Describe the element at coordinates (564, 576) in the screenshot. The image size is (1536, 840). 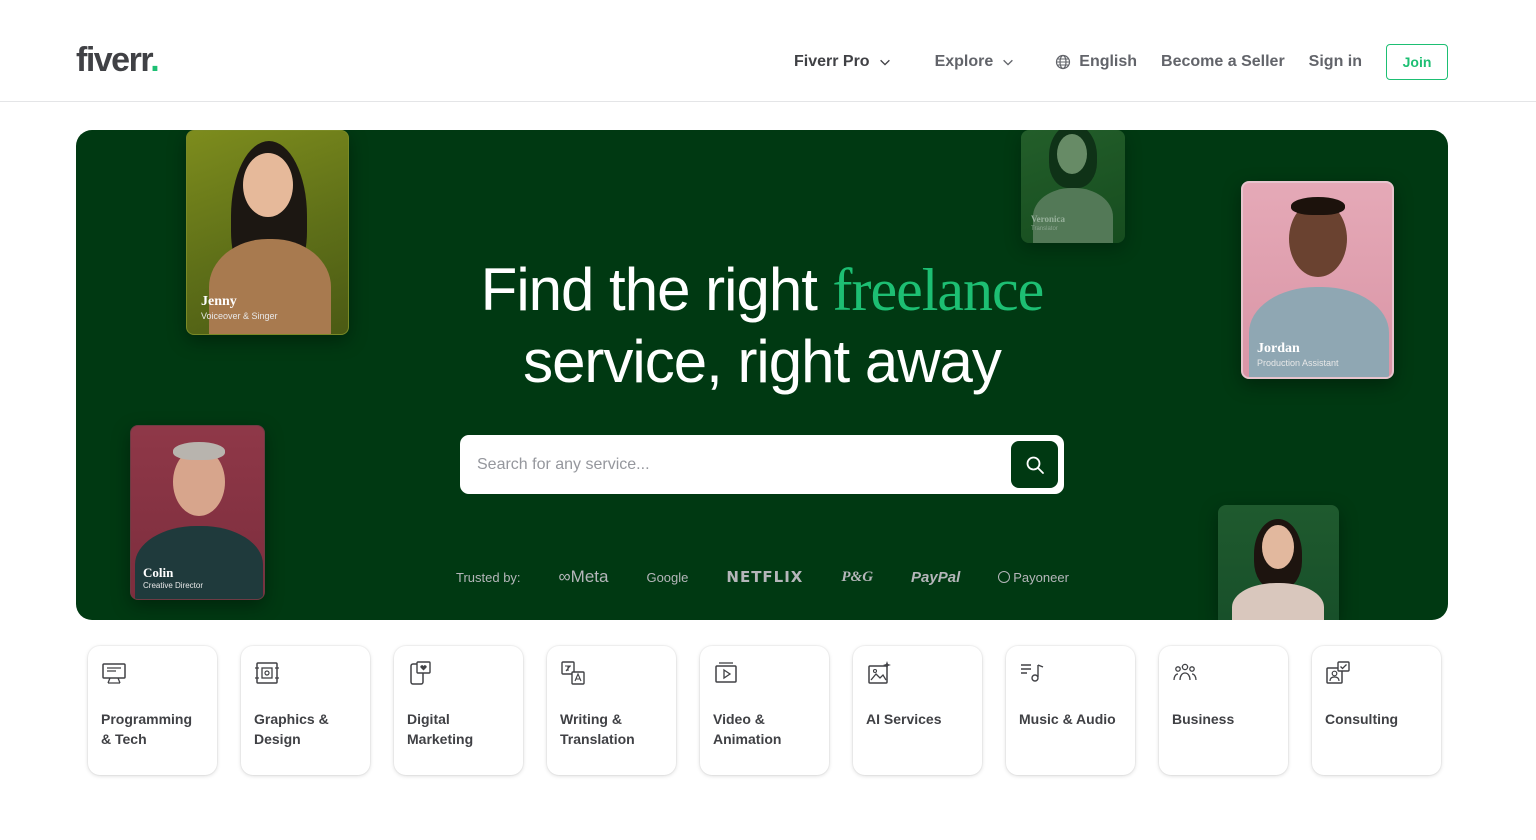
I see `meta-infinity-icon: ∞` at that location.